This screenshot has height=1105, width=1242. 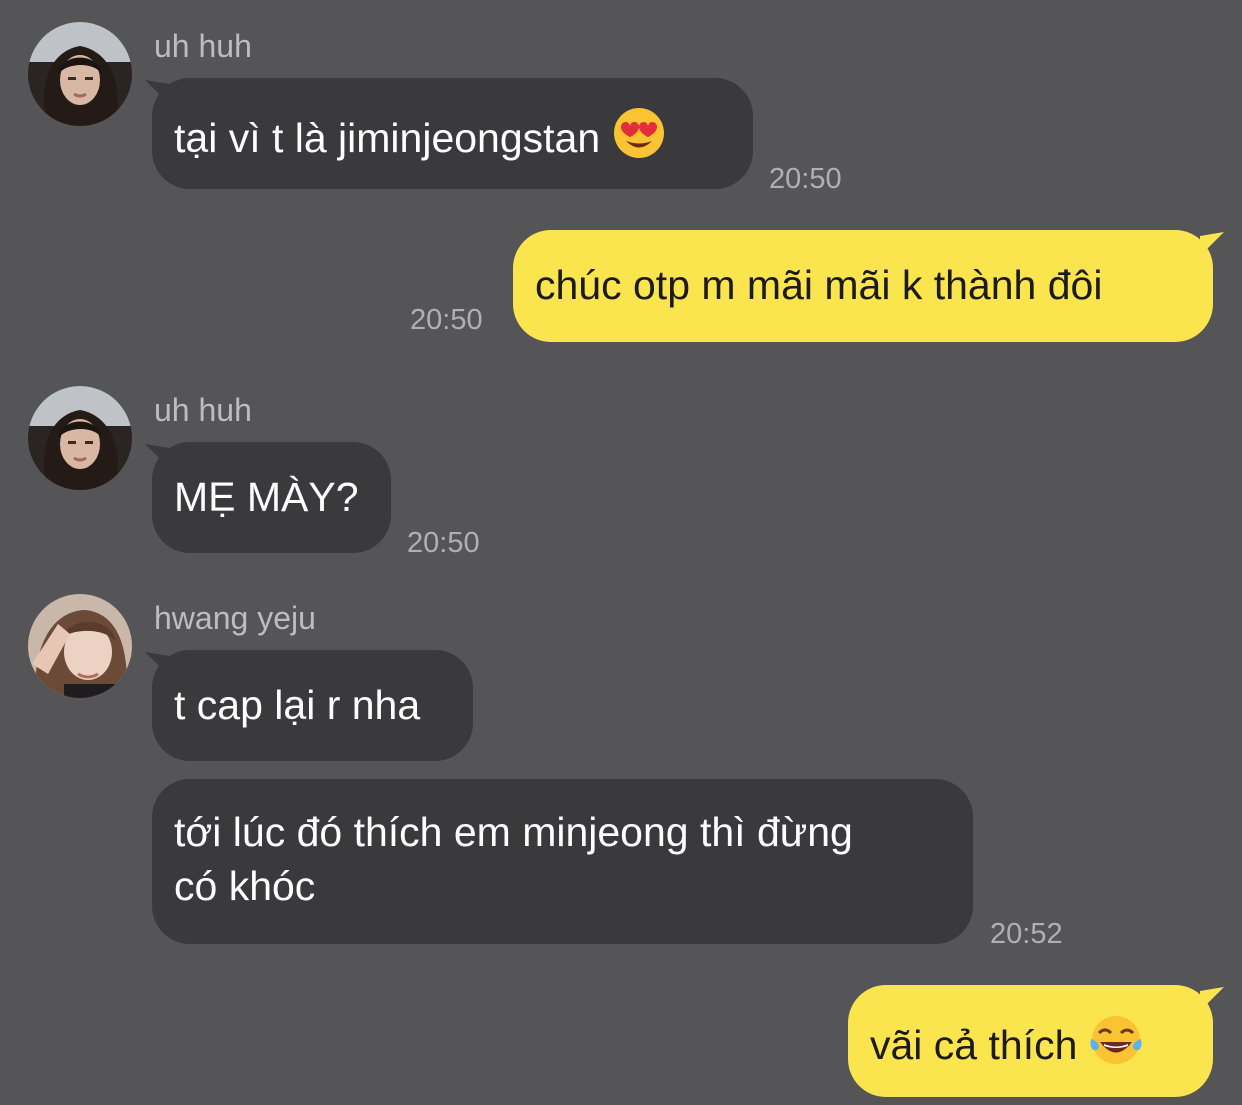 I want to click on avatar-hwang-yeju, so click(x=80, y=646).